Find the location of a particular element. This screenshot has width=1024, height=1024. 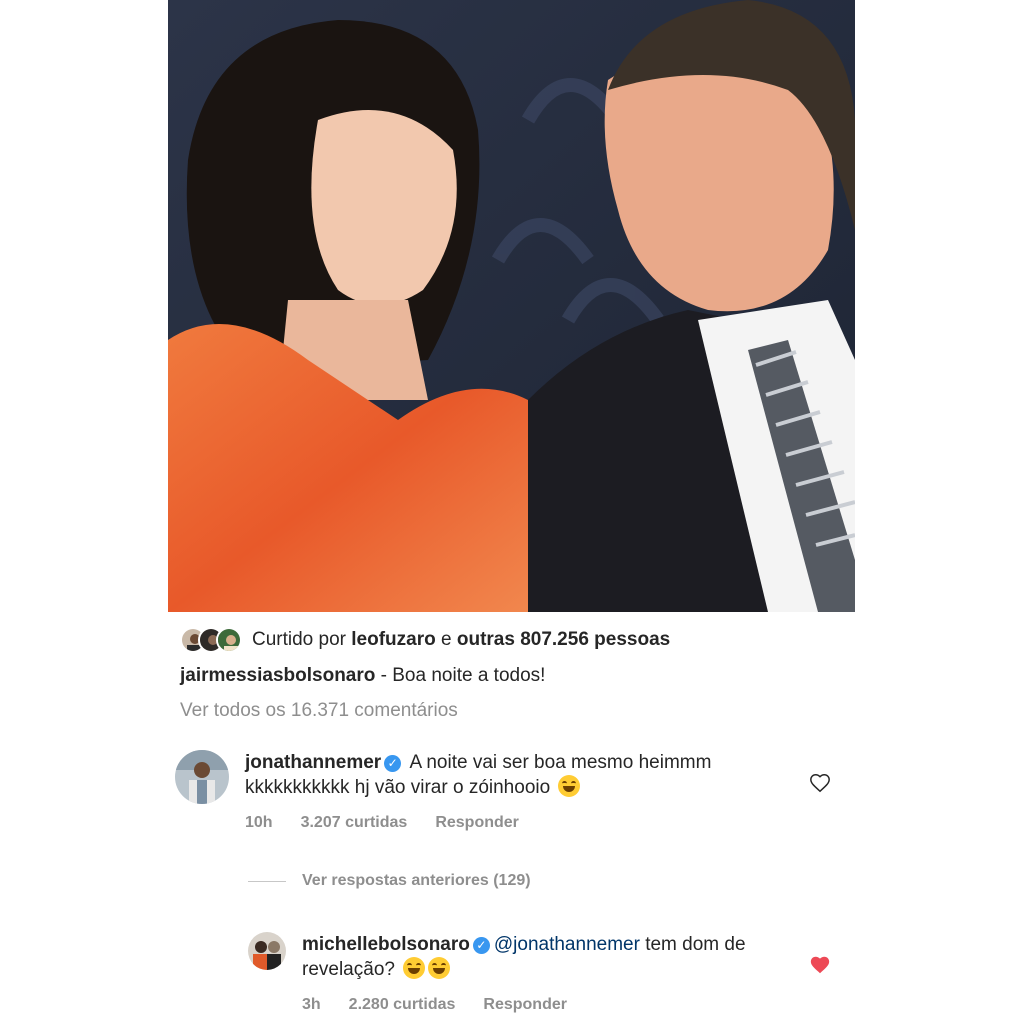

comment-username: michellebolsonaro is located at coordinates (386, 944).